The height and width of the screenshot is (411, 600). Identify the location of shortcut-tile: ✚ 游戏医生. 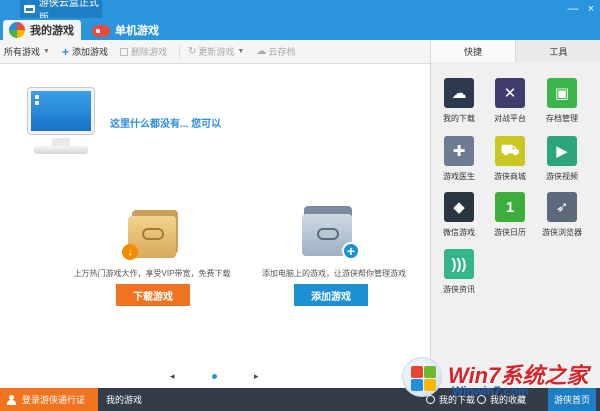
(459, 159).